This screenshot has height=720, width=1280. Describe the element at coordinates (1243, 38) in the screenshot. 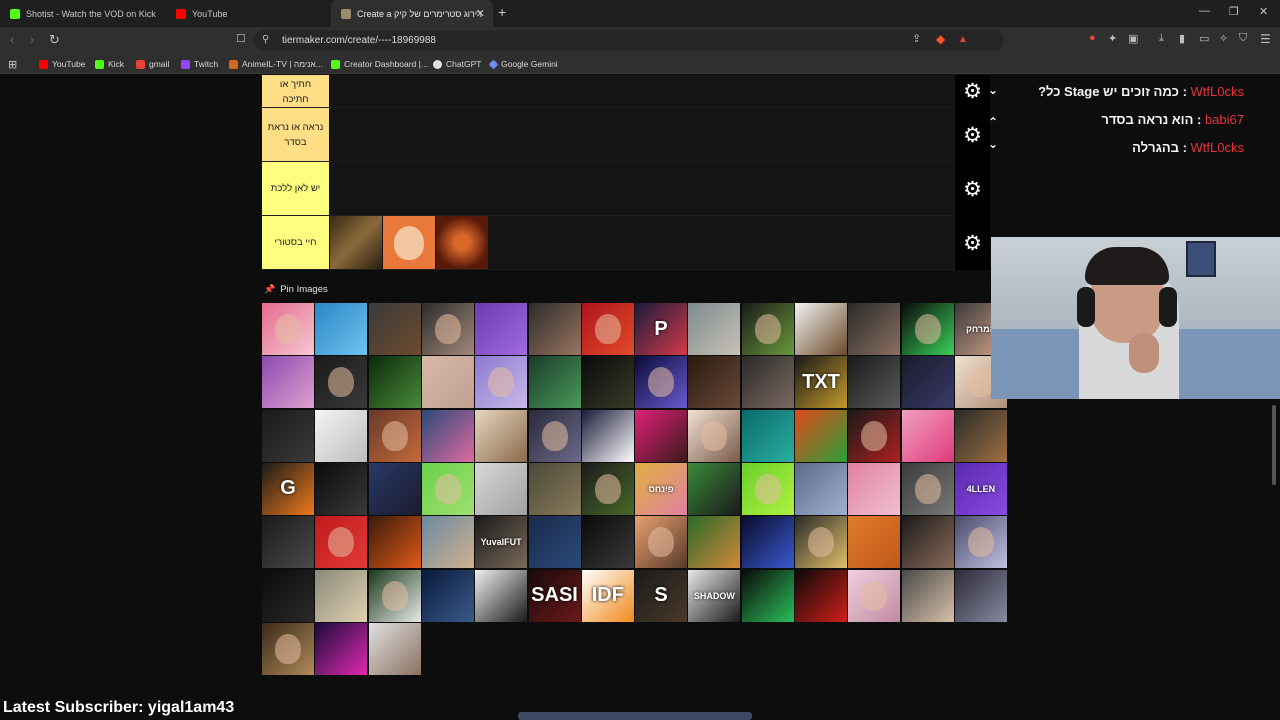

I see `vpn-icon: ⛉` at that location.